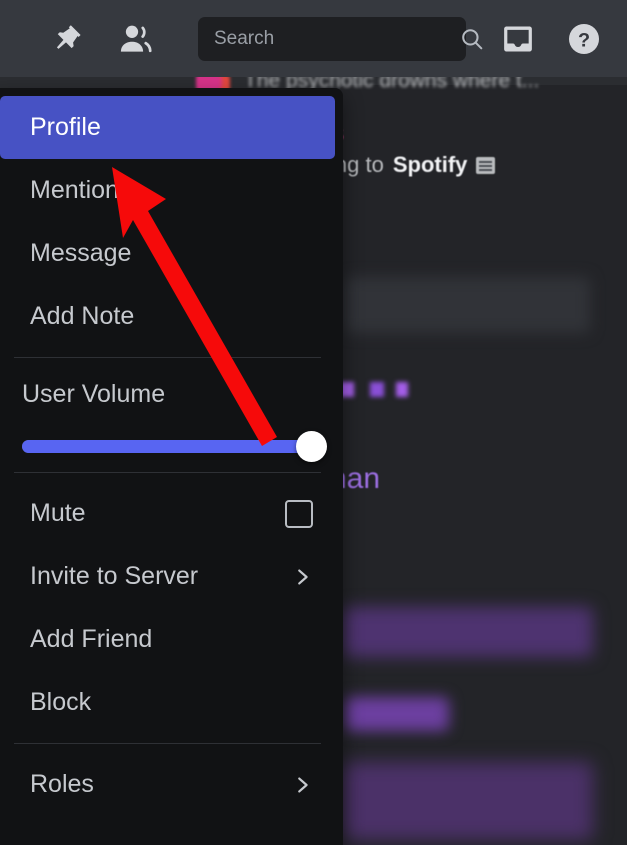 Image resolution: width=627 pixels, height=845 pixels. Describe the element at coordinates (82, 316) in the screenshot. I see `menu-item-label: Add Note` at that location.